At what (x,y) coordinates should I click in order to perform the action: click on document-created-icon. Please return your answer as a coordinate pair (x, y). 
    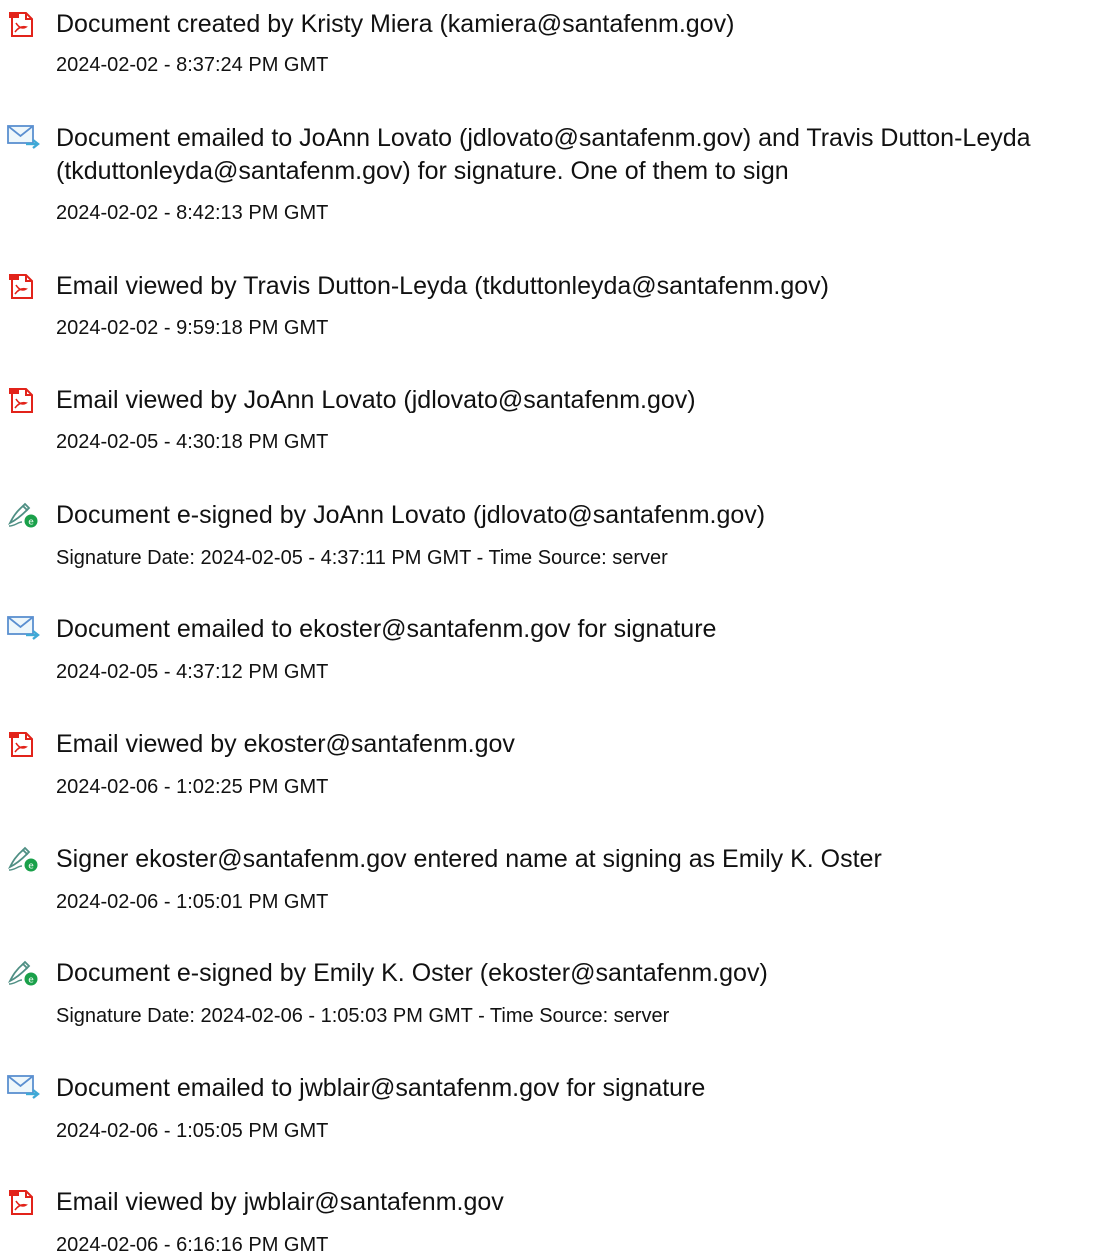
    Looking at the image, I should click on (24, 23).